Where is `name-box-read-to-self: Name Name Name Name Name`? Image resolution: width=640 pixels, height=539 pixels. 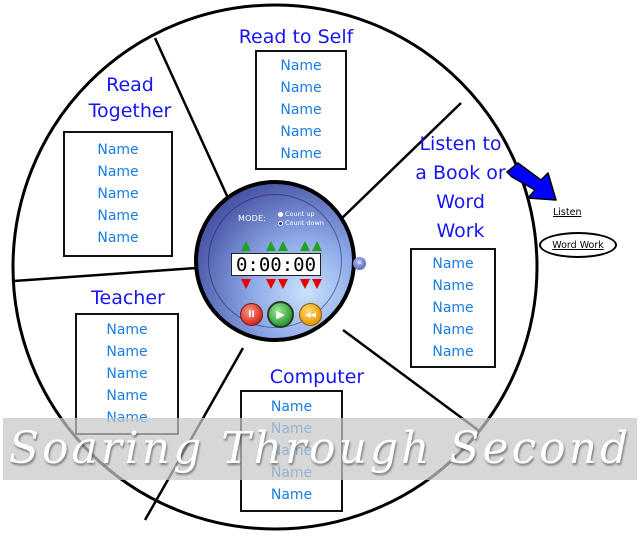
name-box-read-to-self: Name Name Name Name Name is located at coordinates (301, 110).